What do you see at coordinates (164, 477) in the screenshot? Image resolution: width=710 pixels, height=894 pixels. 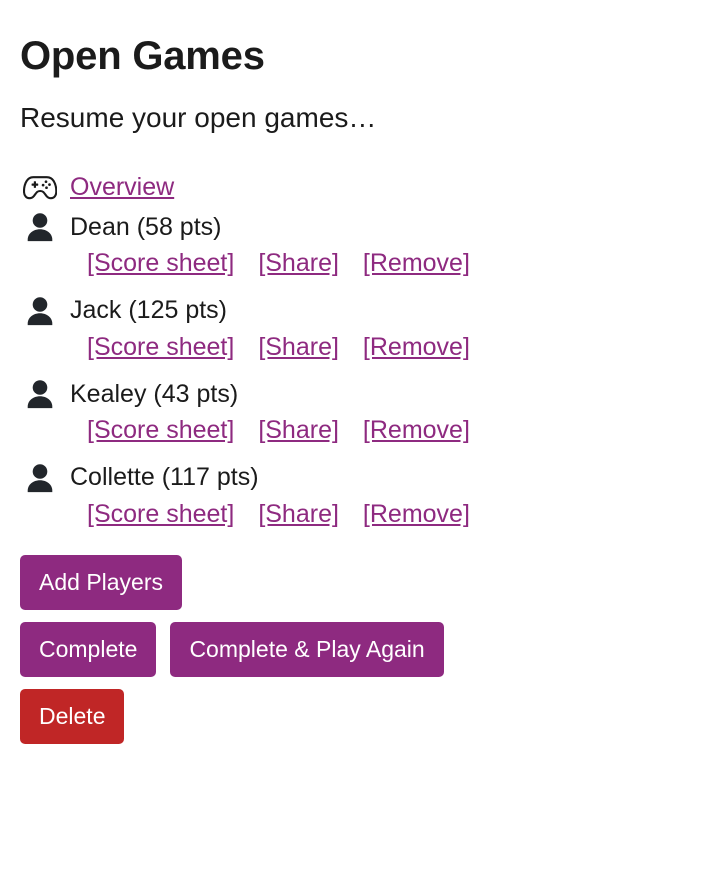 I see `player-name: Collette (117 pts)` at bounding box center [164, 477].